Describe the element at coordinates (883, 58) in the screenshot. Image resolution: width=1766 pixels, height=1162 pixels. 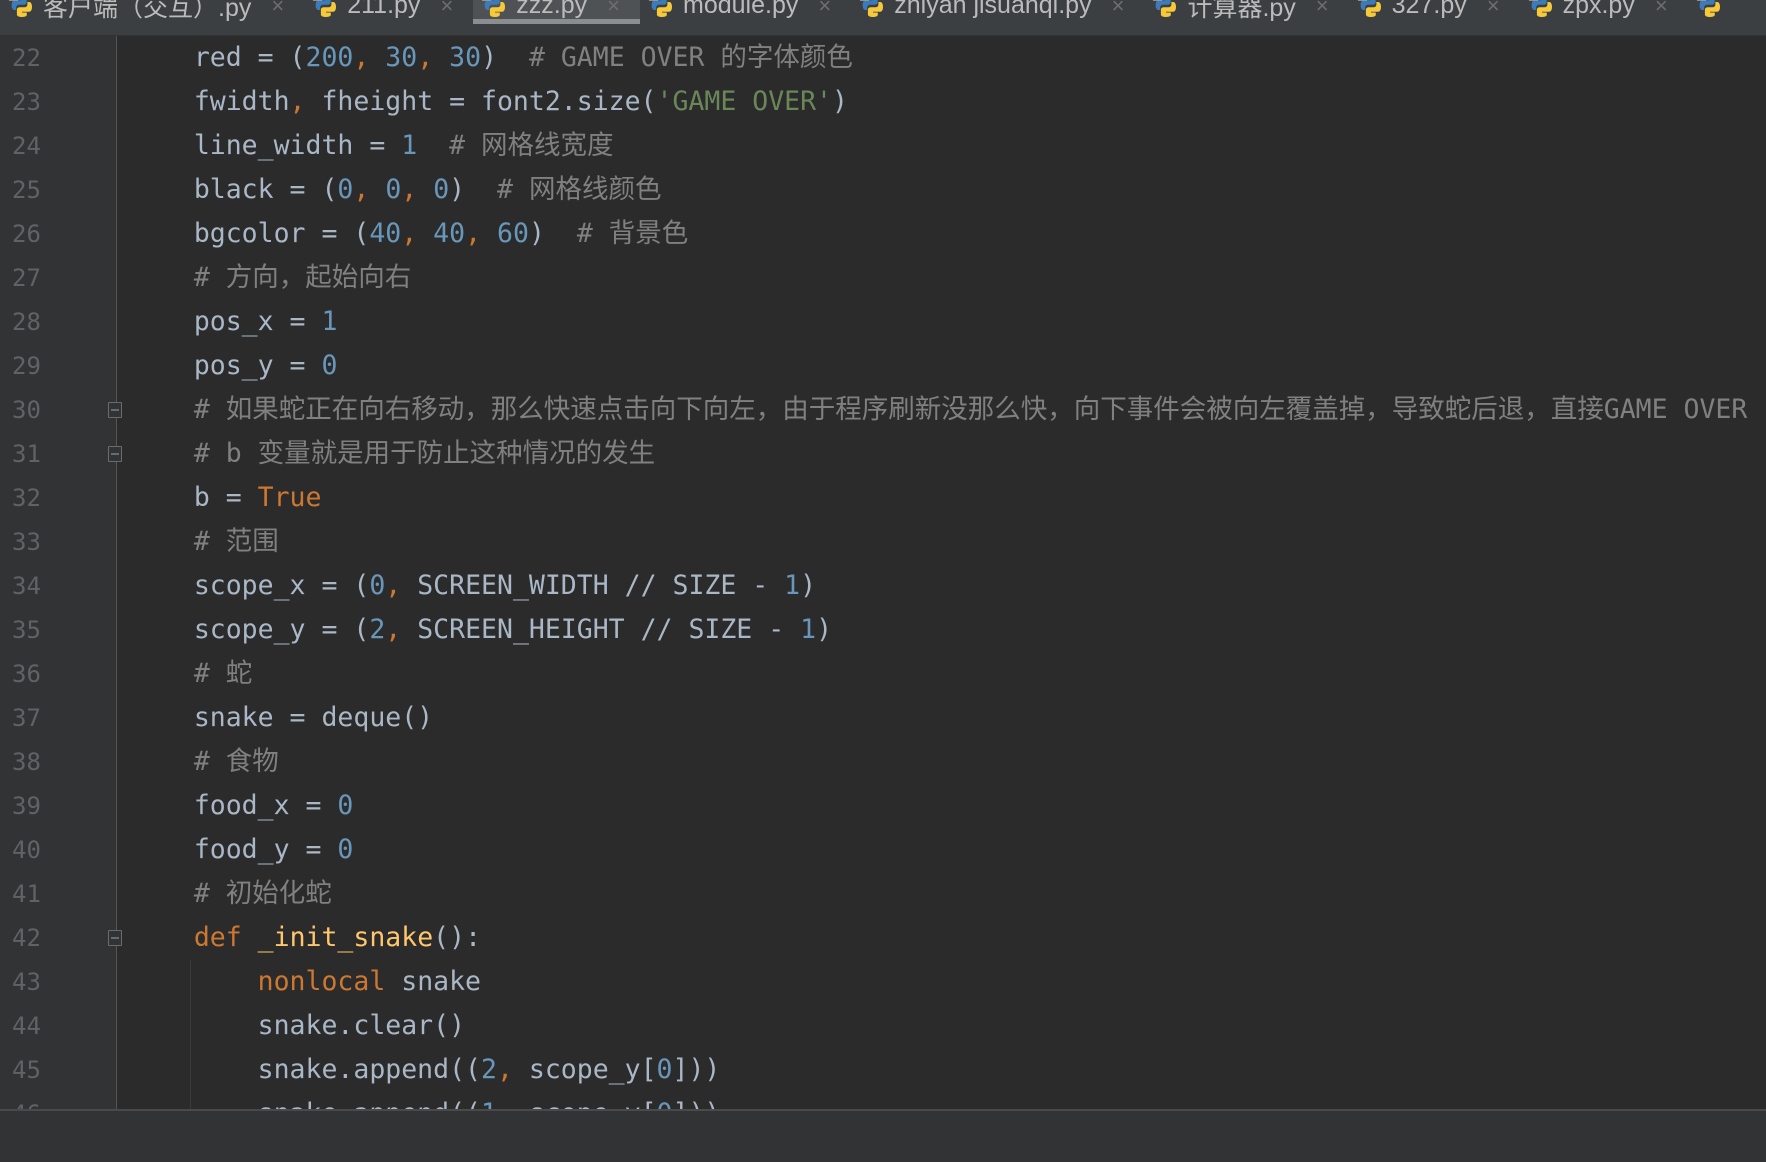
I see `code-line: 22 red = (200, 30, 30) # GAME OVER 的字体颜色` at that location.